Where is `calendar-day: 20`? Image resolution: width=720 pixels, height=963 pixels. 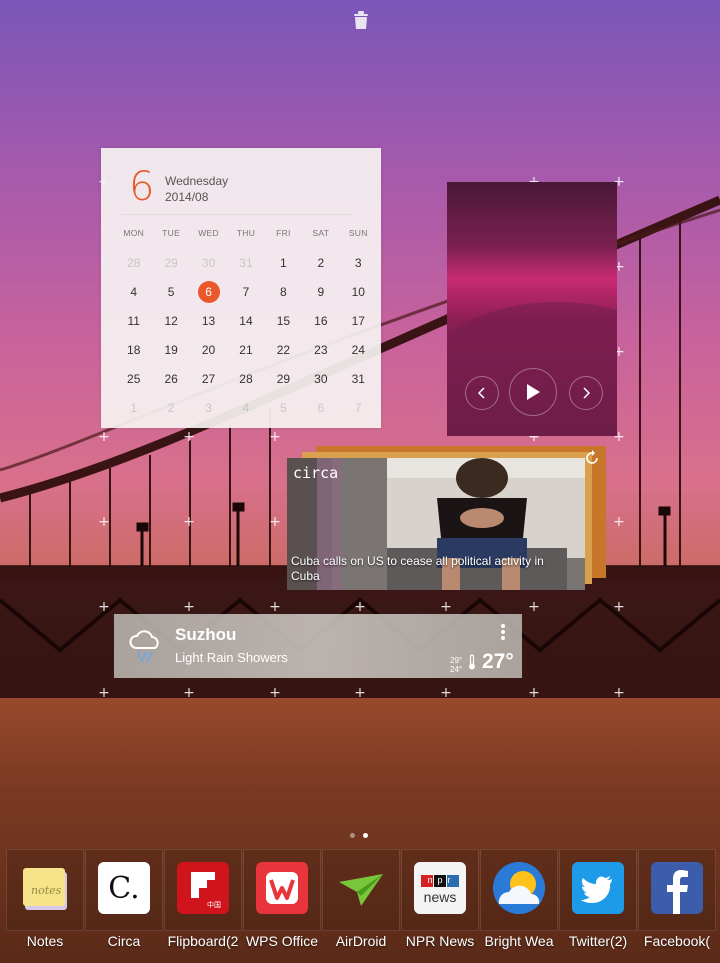
calendar-day: 20 is located at coordinates (208, 350).